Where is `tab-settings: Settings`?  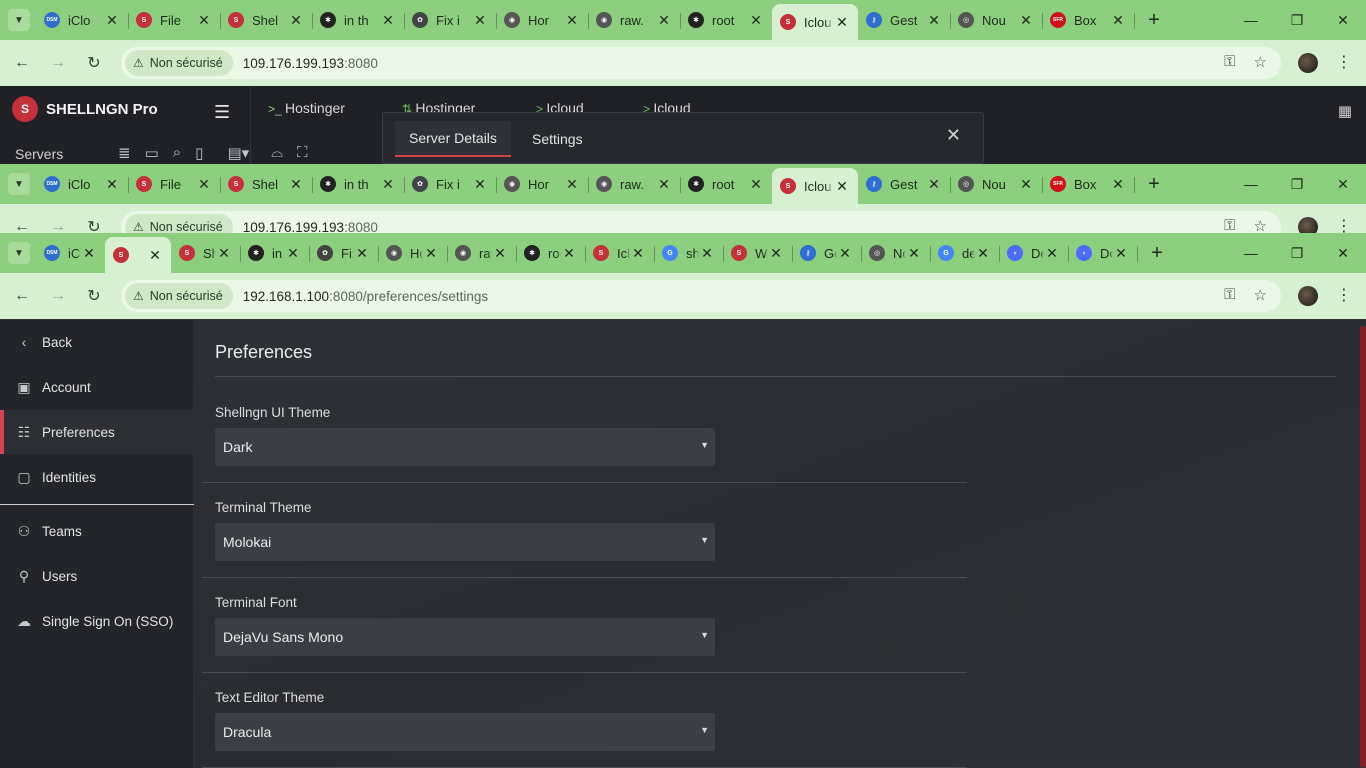
tab-settings: Settings is located at coordinates (557, 139).